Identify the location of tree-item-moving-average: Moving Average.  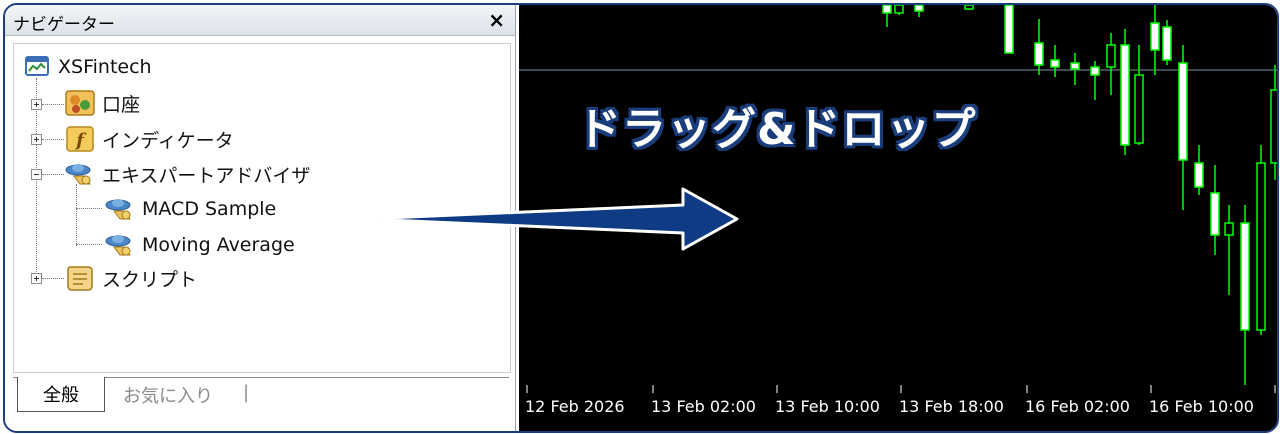
(199, 245).